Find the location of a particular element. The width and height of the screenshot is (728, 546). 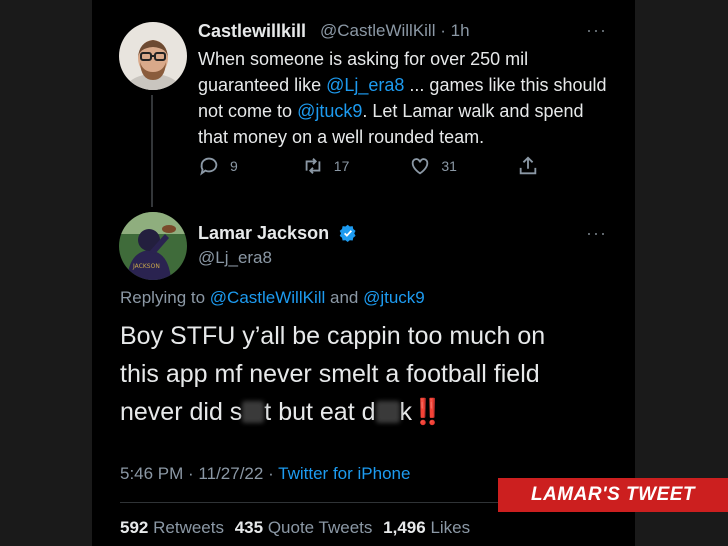

thread-connector-line is located at coordinates (152, 151).